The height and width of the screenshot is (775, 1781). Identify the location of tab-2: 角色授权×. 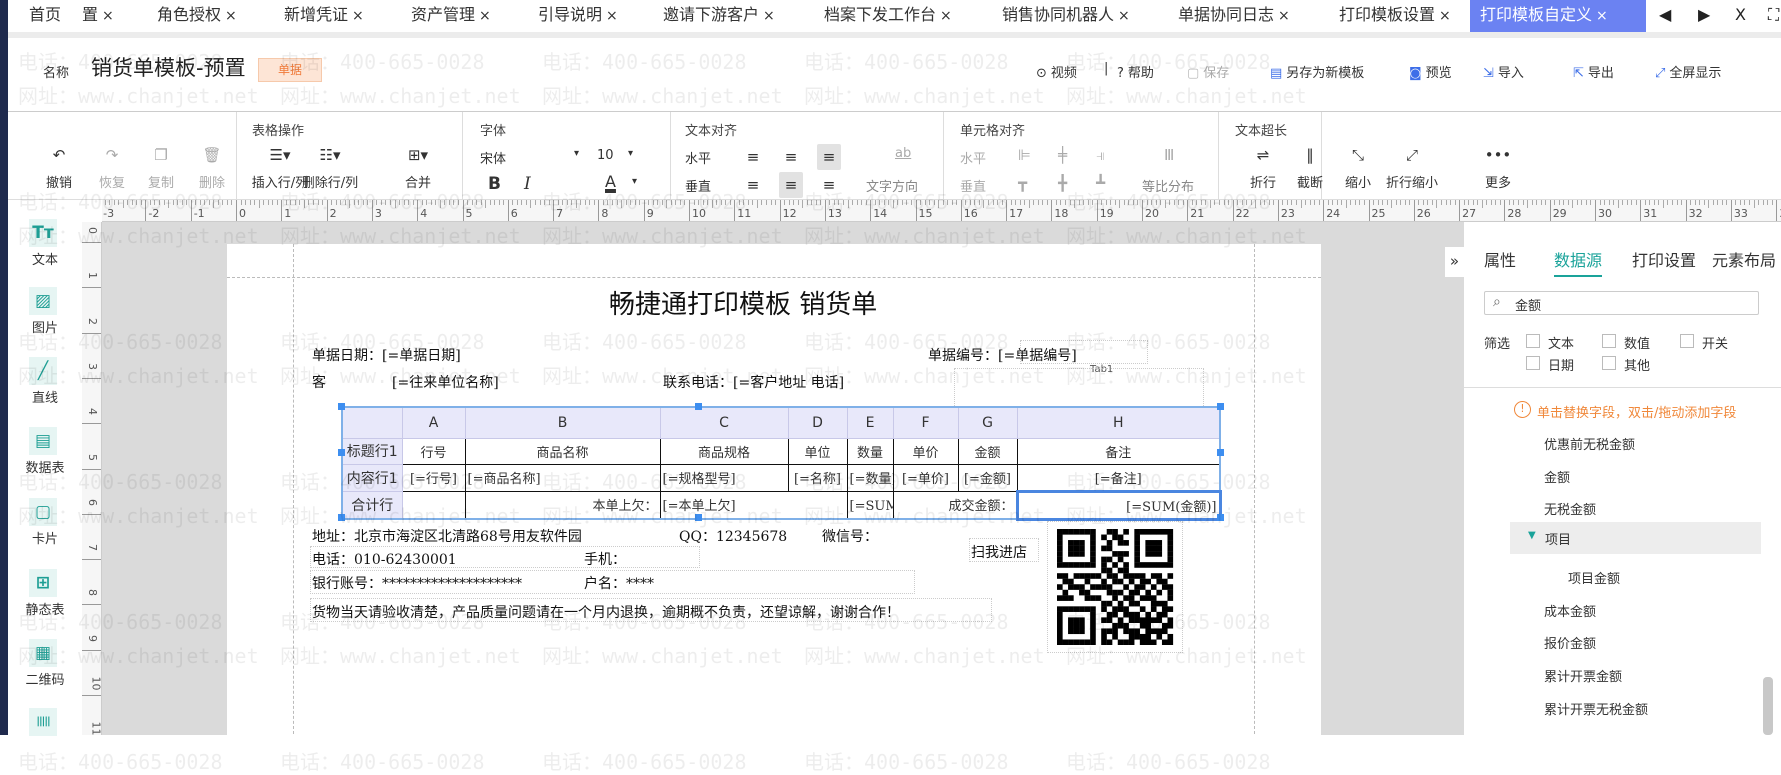
(197, 16).